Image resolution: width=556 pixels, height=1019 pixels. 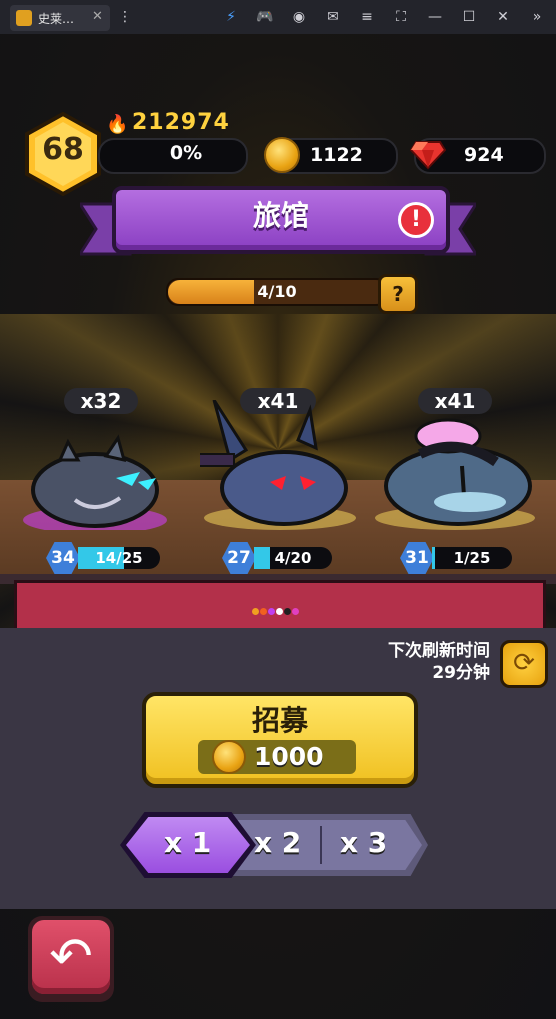 What do you see at coordinates (293, 558) in the screenshot?
I see `card-progress-text: 4/20` at bounding box center [293, 558].